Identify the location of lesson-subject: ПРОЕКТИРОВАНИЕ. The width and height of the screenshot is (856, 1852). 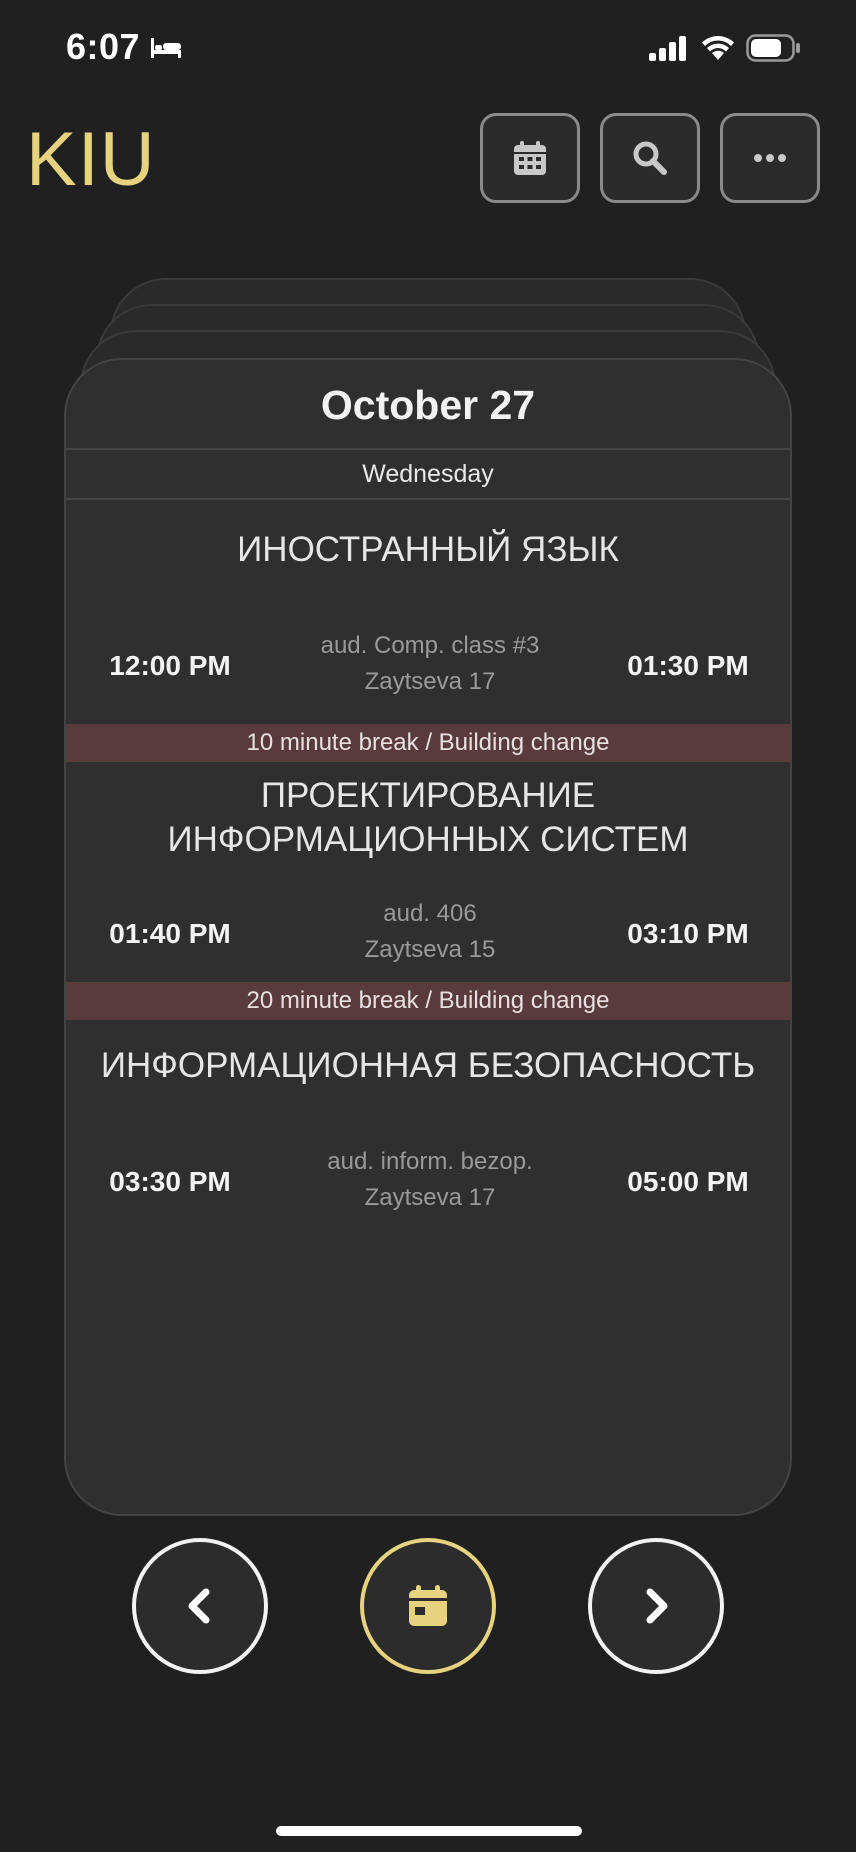
(428, 795).